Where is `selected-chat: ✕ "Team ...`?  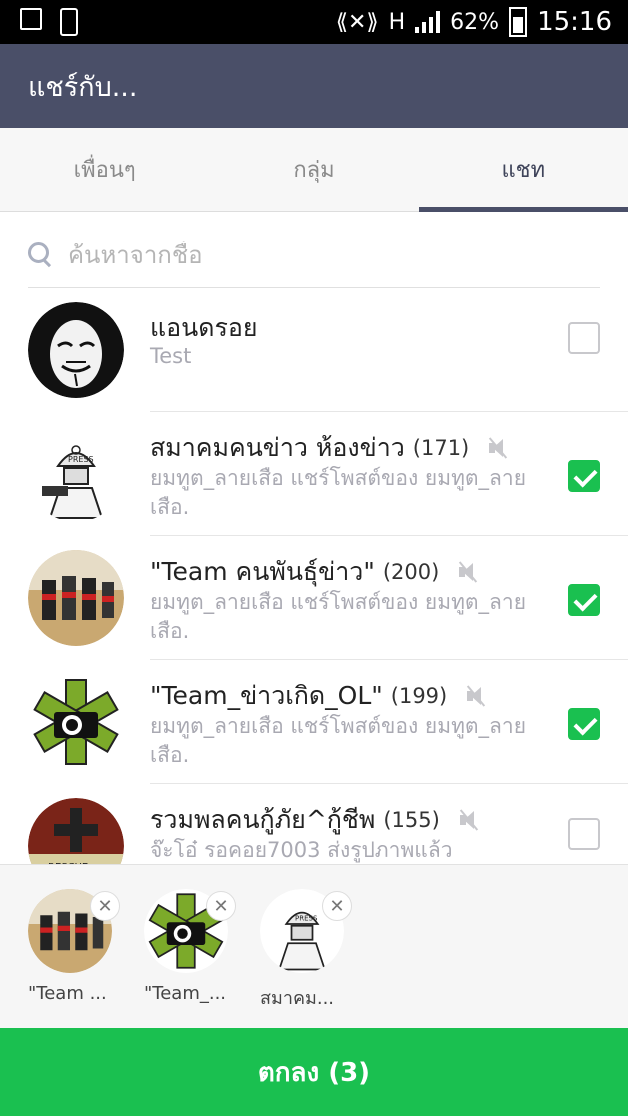 selected-chat: ✕ "Team ... is located at coordinates (76, 946).